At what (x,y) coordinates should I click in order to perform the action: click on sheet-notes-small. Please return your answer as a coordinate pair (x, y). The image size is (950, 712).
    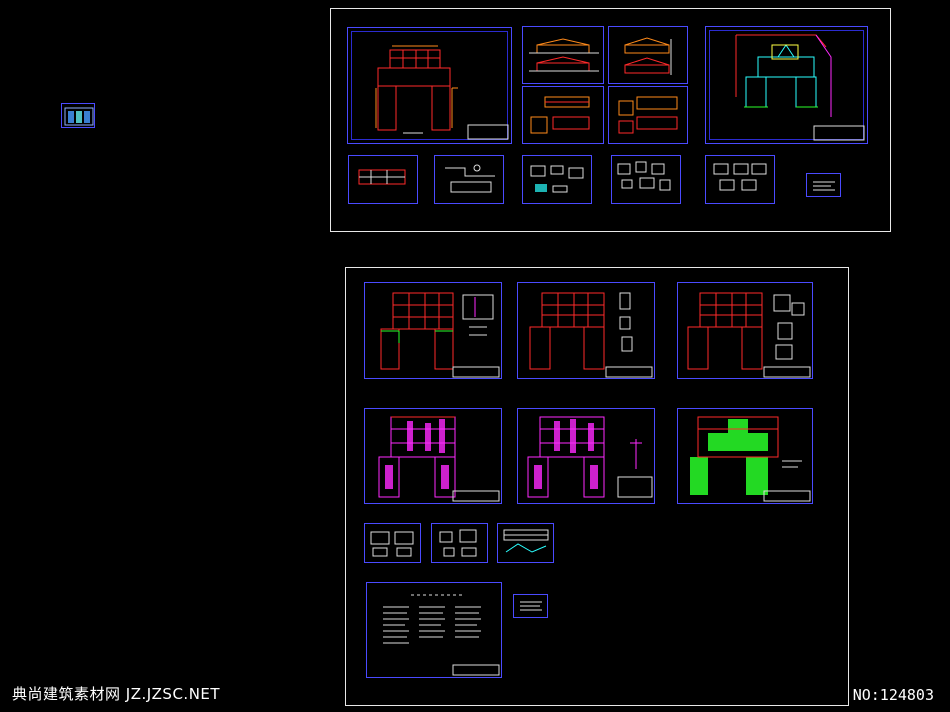
    Looking at the image, I should click on (823, 185).